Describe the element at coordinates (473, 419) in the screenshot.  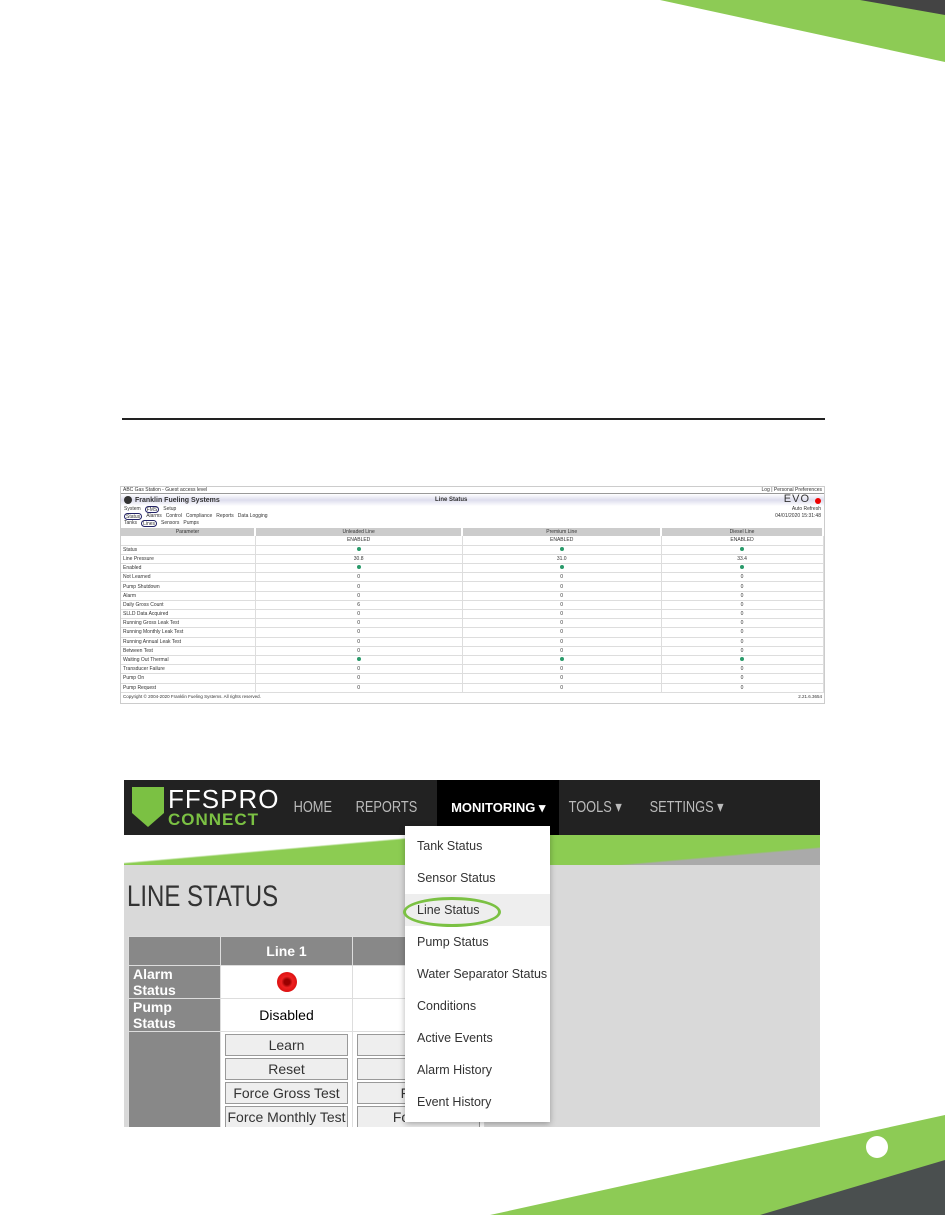
I see `divider-rule` at that location.